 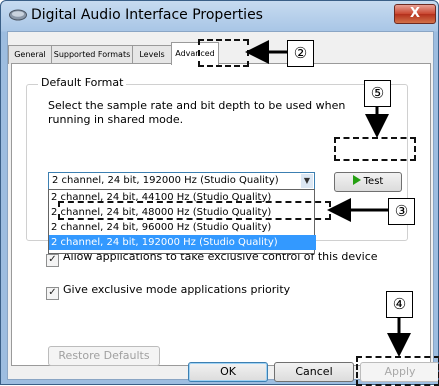 What do you see at coordinates (52, 293) in the screenshot?
I see `exclusive-priority-checkbox: ✓` at bounding box center [52, 293].